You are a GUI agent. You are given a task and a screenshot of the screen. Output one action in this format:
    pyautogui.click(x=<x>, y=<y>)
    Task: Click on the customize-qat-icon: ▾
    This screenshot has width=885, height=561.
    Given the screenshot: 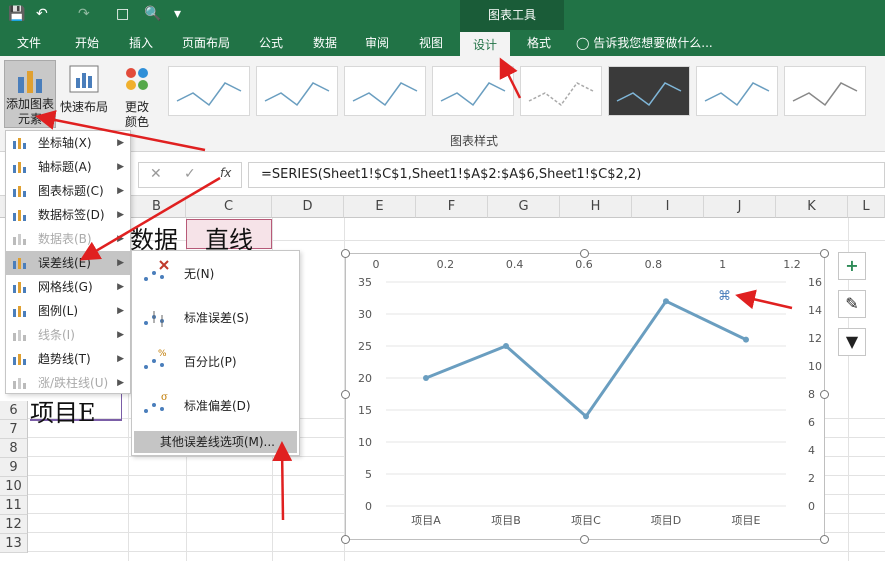 What is the action you would take?
    pyautogui.click(x=177, y=14)
    